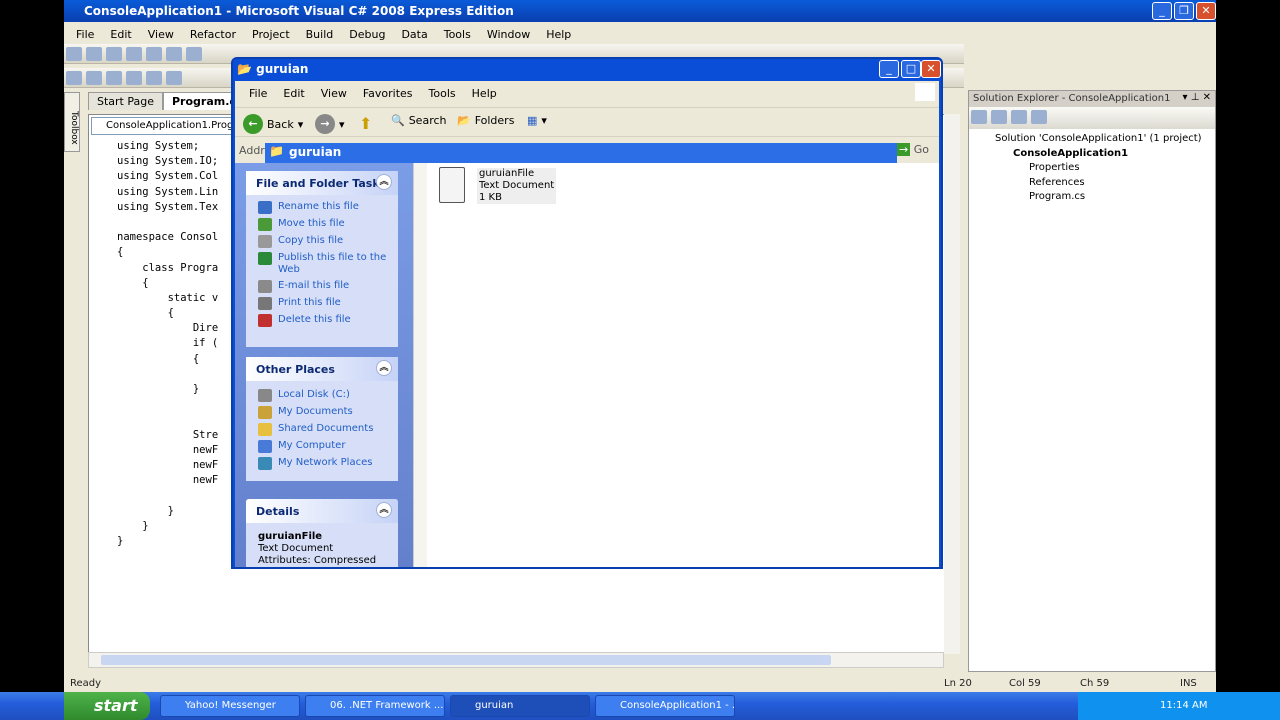  What do you see at coordinates (1197, 97) in the screenshot?
I see `pin-close-icons: ▾ ⊥ ✕` at bounding box center [1197, 97].